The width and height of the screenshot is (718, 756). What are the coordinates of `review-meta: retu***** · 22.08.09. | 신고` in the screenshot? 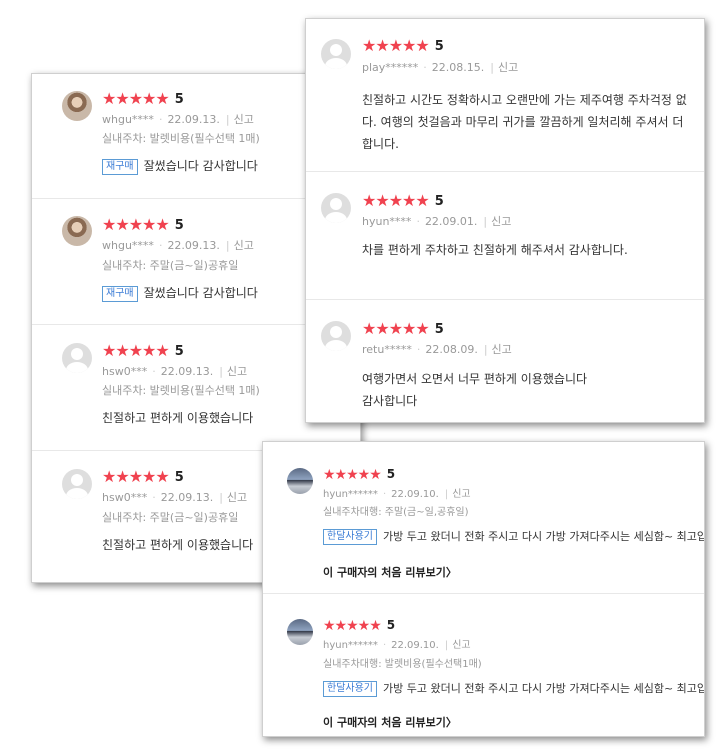 It's located at (437, 349).